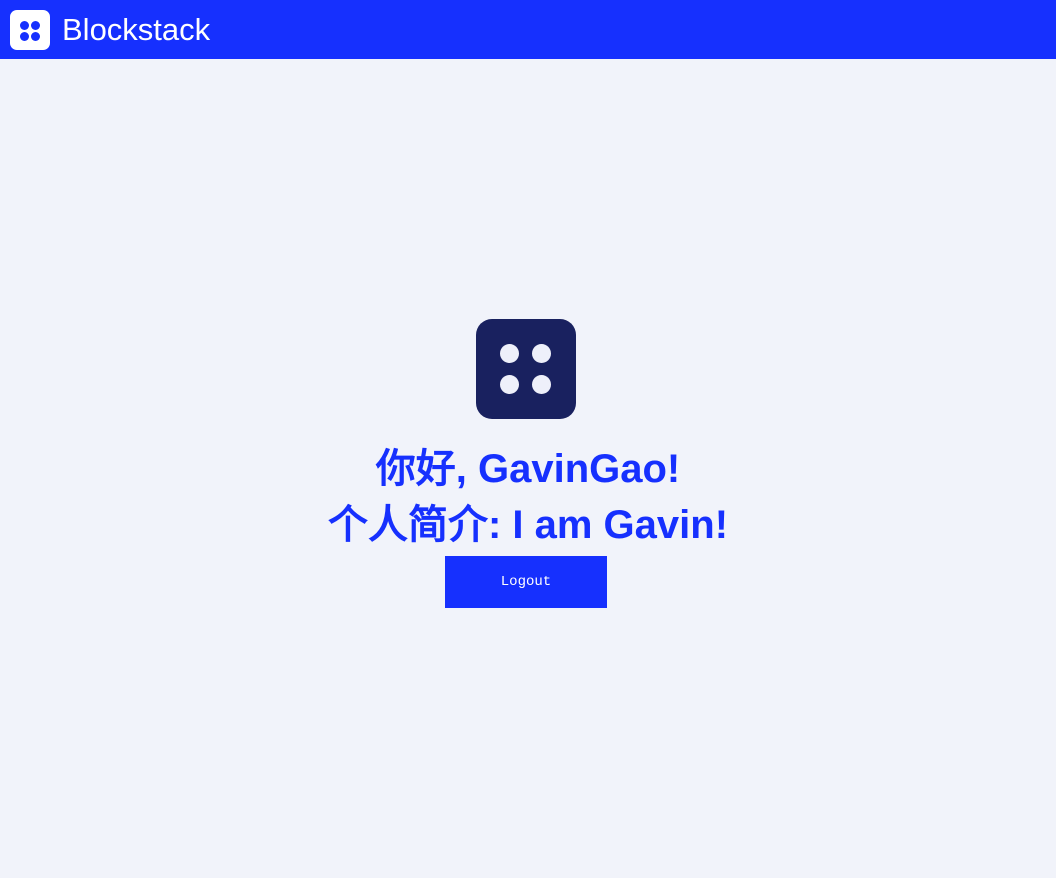 The width and height of the screenshot is (1056, 878). Describe the element at coordinates (528, 525) in the screenshot. I see `bio-heading: 个人简介: I am Gavin!` at that location.